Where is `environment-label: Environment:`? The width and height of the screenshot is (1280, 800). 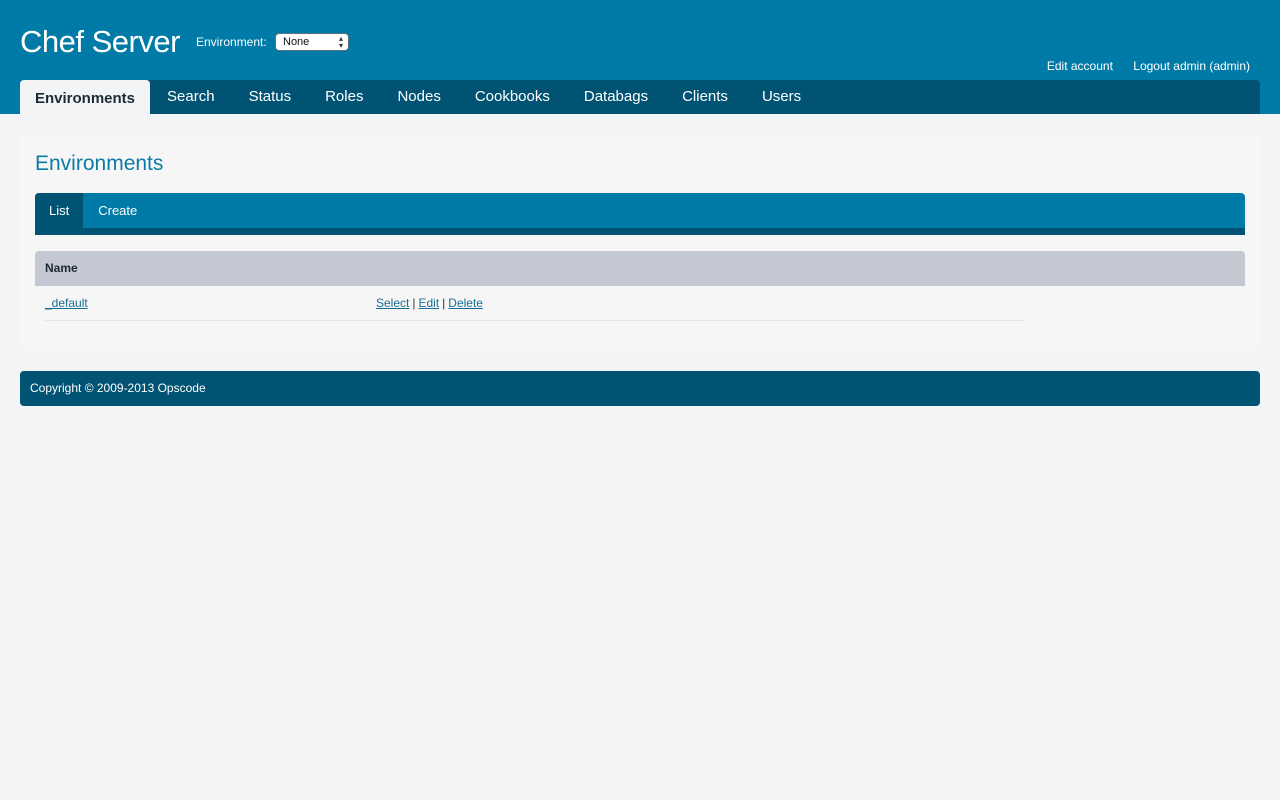
environment-label: Environment: is located at coordinates (231, 42).